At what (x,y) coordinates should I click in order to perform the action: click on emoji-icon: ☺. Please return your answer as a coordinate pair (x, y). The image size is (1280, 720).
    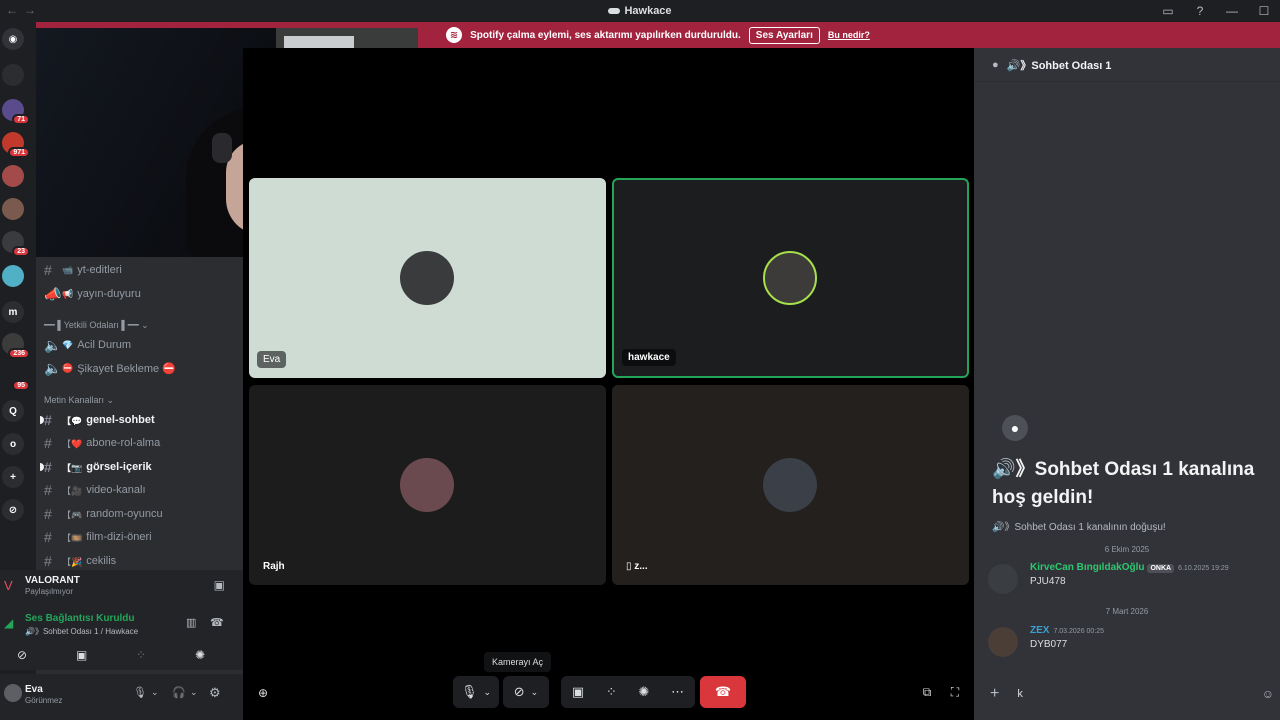
    Looking at the image, I should click on (1268, 694).